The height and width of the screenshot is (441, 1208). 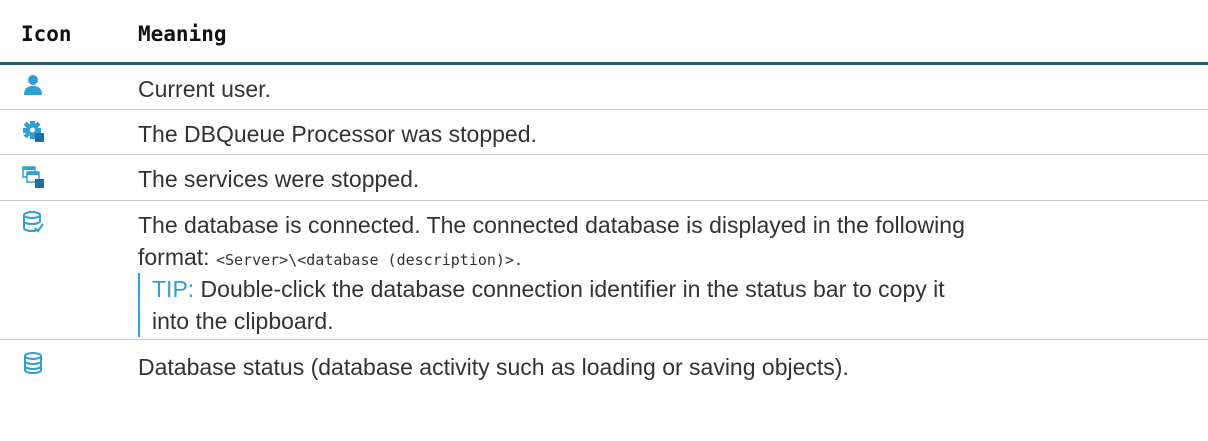 What do you see at coordinates (33, 131) in the screenshot?
I see `gear-stopped-icon` at bounding box center [33, 131].